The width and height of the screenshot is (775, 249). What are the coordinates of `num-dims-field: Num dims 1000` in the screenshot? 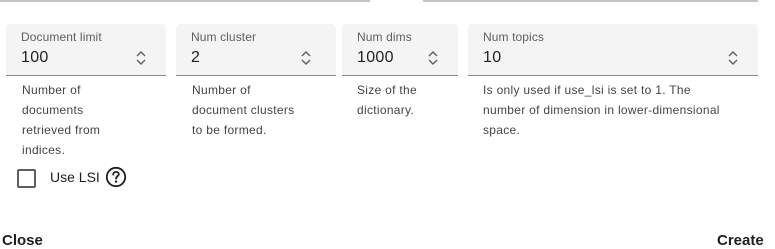 It's located at (400, 50).